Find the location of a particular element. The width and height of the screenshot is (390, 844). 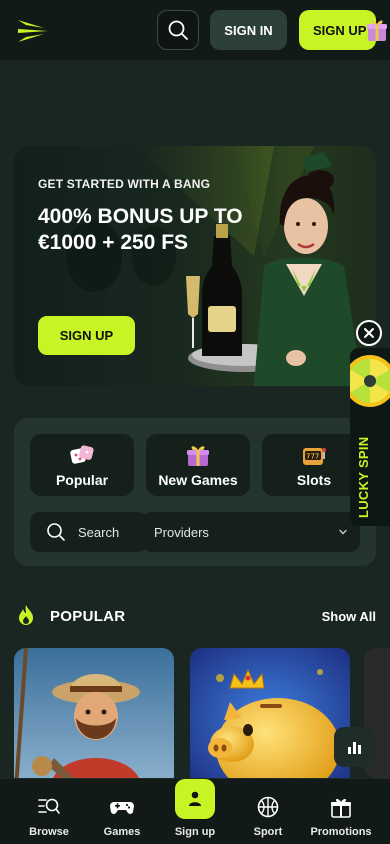

bar-chart-icon is located at coordinates (354, 748).